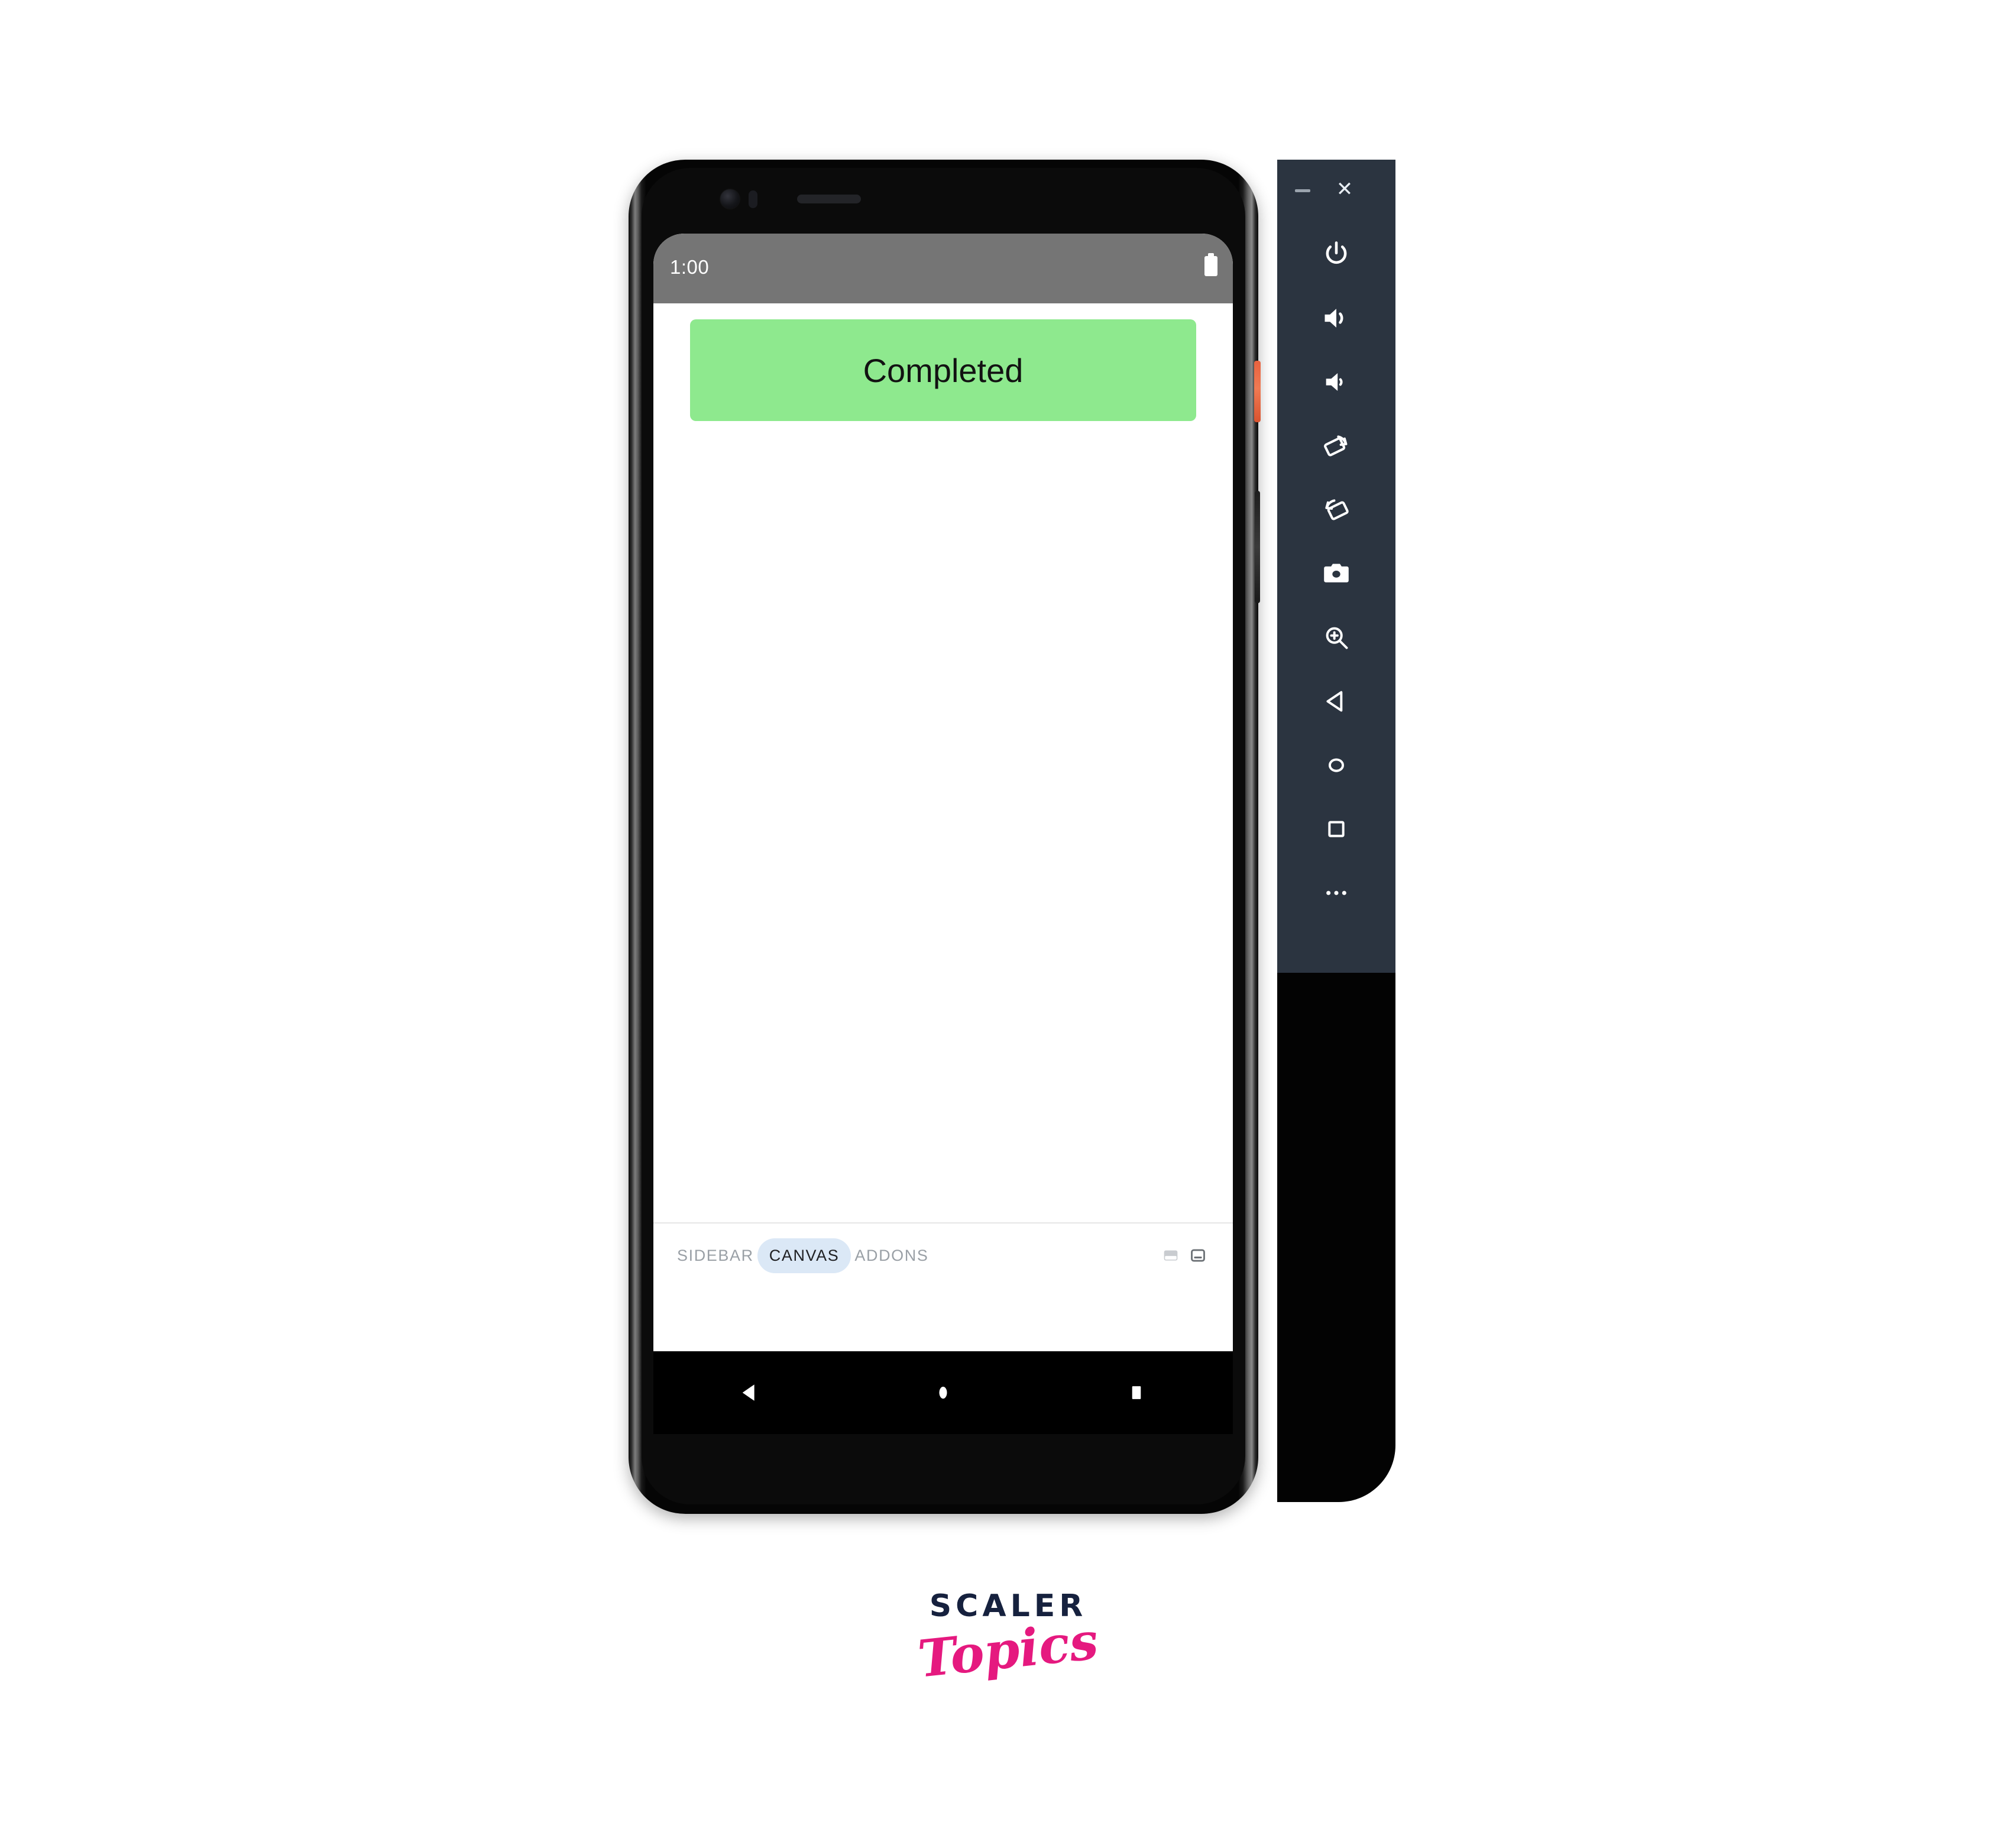 This screenshot has height=1848, width=2011. Describe the element at coordinates (749, 1392) in the screenshot. I see `nav-back-icon` at that location.